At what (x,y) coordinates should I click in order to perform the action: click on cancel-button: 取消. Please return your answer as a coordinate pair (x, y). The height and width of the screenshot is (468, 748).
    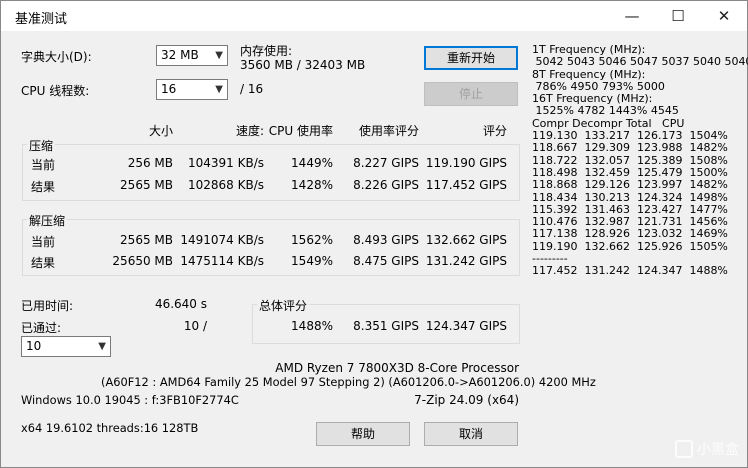
    Looking at the image, I should click on (471, 434).